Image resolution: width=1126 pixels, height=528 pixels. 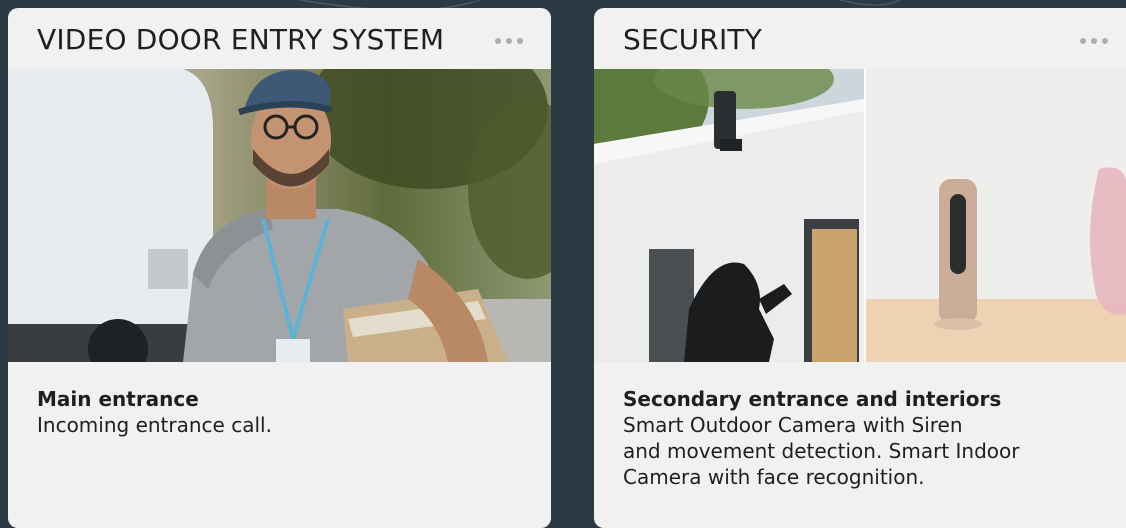 I want to click on card-description-line: and movement detection. Smart Indoor, so click(x=821, y=451).